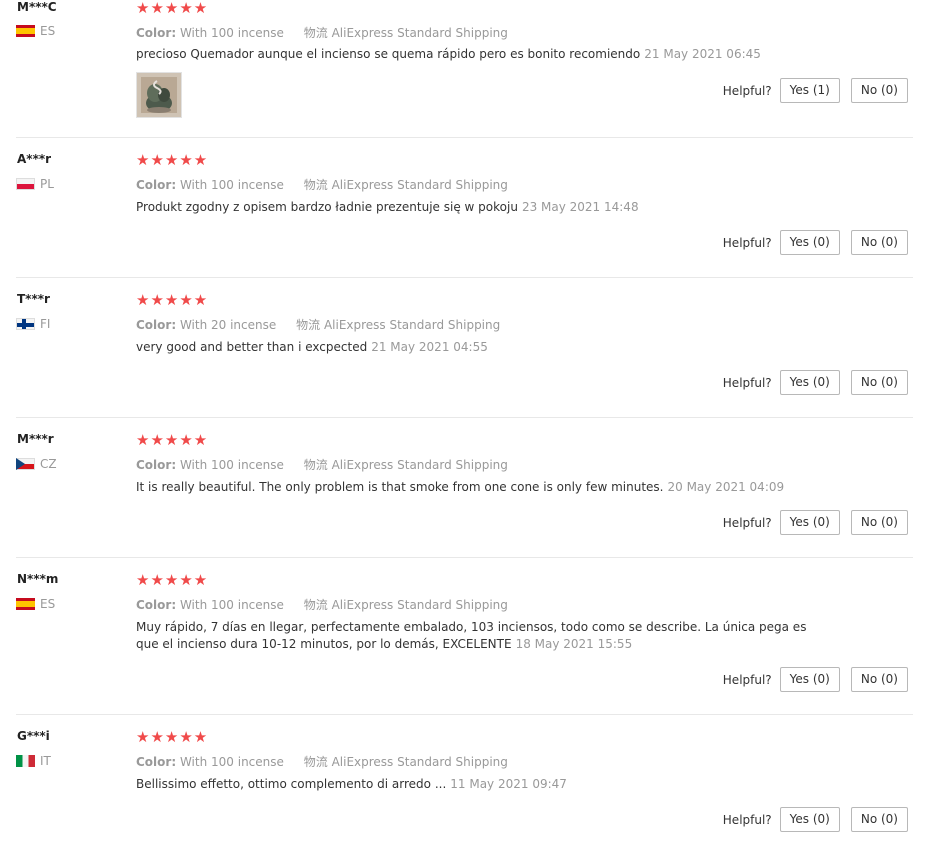 Image resolution: width=930 pixels, height=843 pixels. I want to click on reviewer-name: G***i, so click(33, 736).